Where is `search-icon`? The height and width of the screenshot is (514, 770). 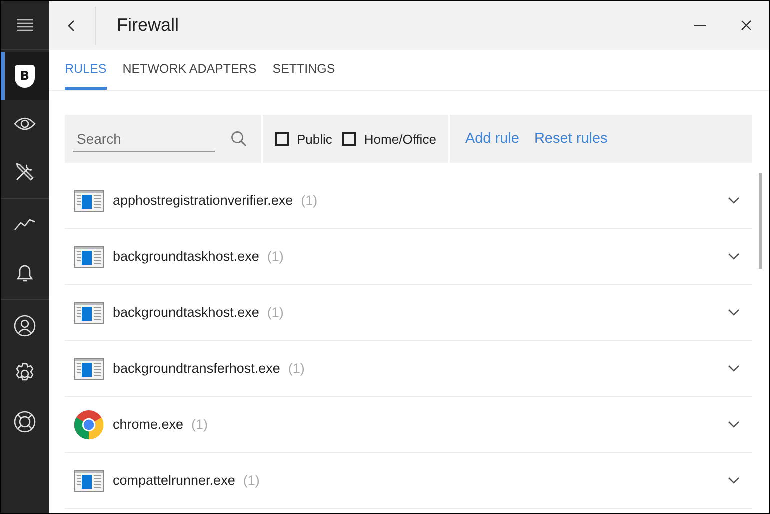 search-icon is located at coordinates (239, 139).